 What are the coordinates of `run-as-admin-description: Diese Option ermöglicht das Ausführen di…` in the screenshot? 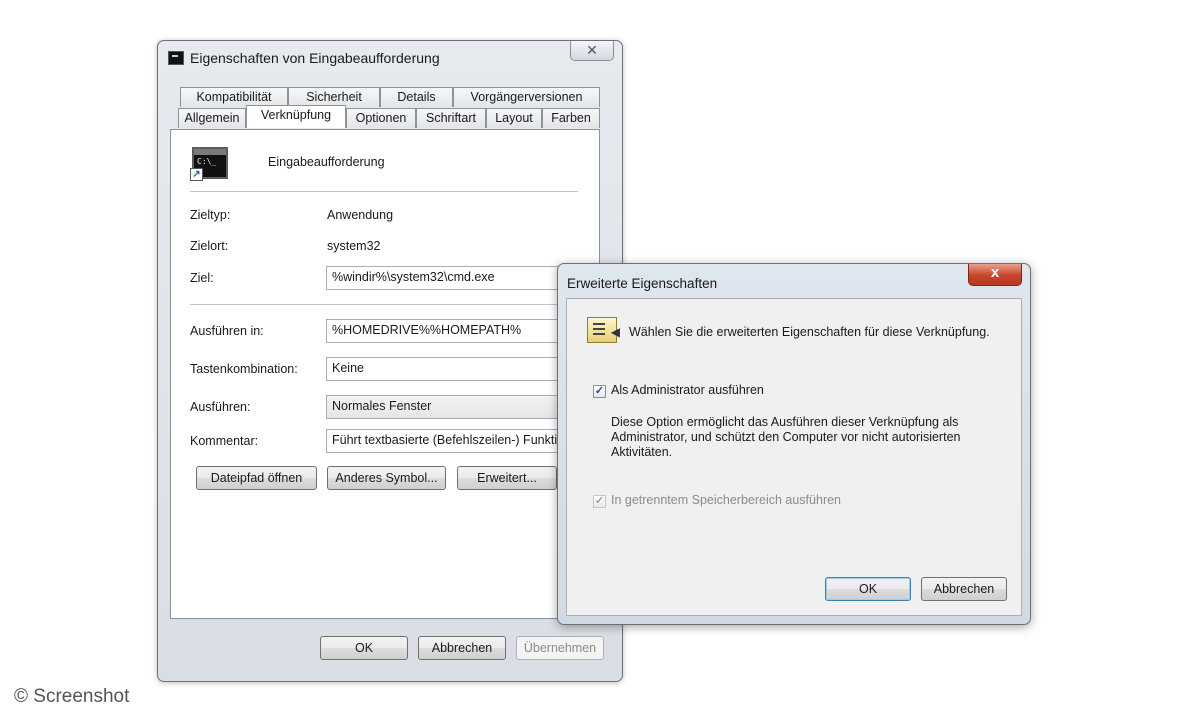 It's located at (786, 437).